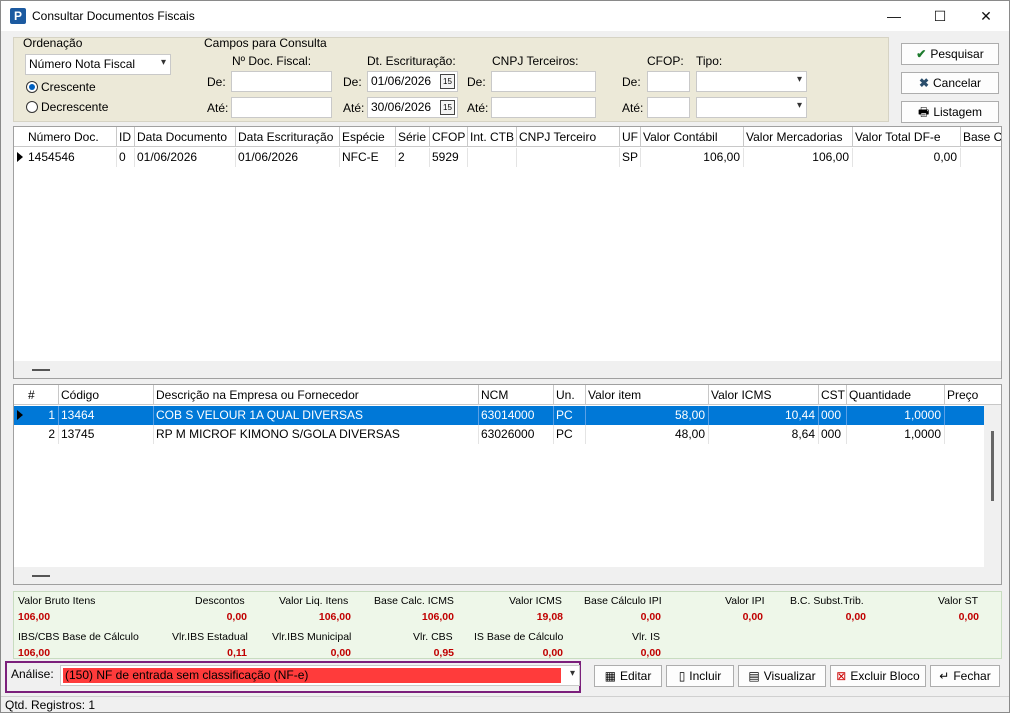  Describe the element at coordinates (316, 395) in the screenshot. I see `col-header: Descrição na Empresa ou Fornecedor` at that location.